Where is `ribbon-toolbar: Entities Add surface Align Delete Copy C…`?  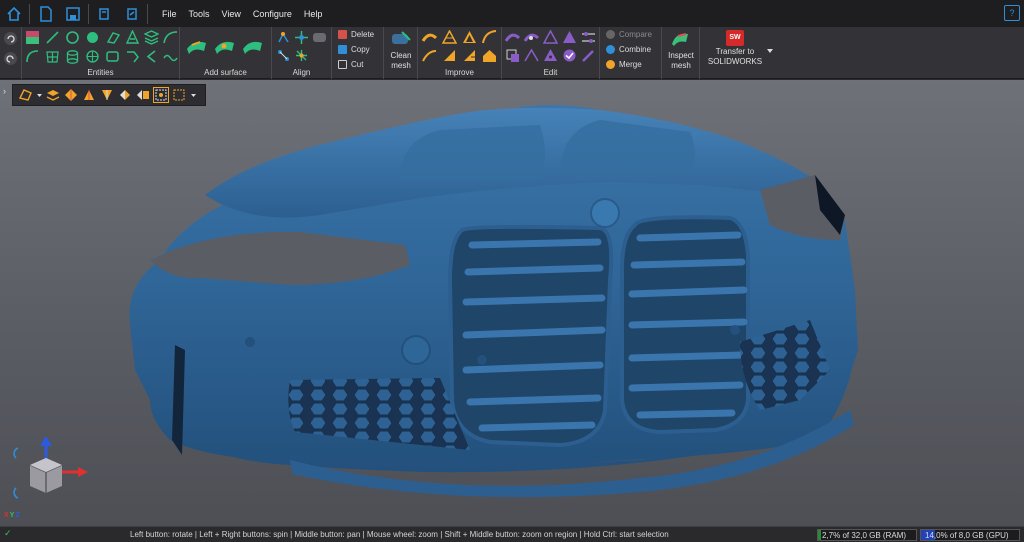
ribbon-toolbar: Entities Add surface Align Delete Copy C… is located at coordinates (512, 53).